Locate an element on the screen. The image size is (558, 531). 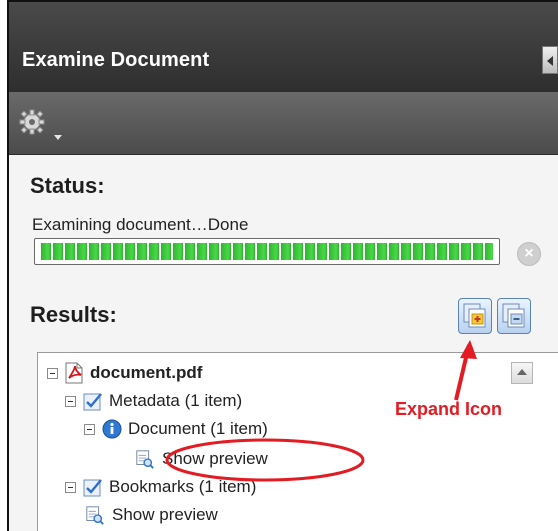
annotation-arrow-head is located at coordinates (468, 349).